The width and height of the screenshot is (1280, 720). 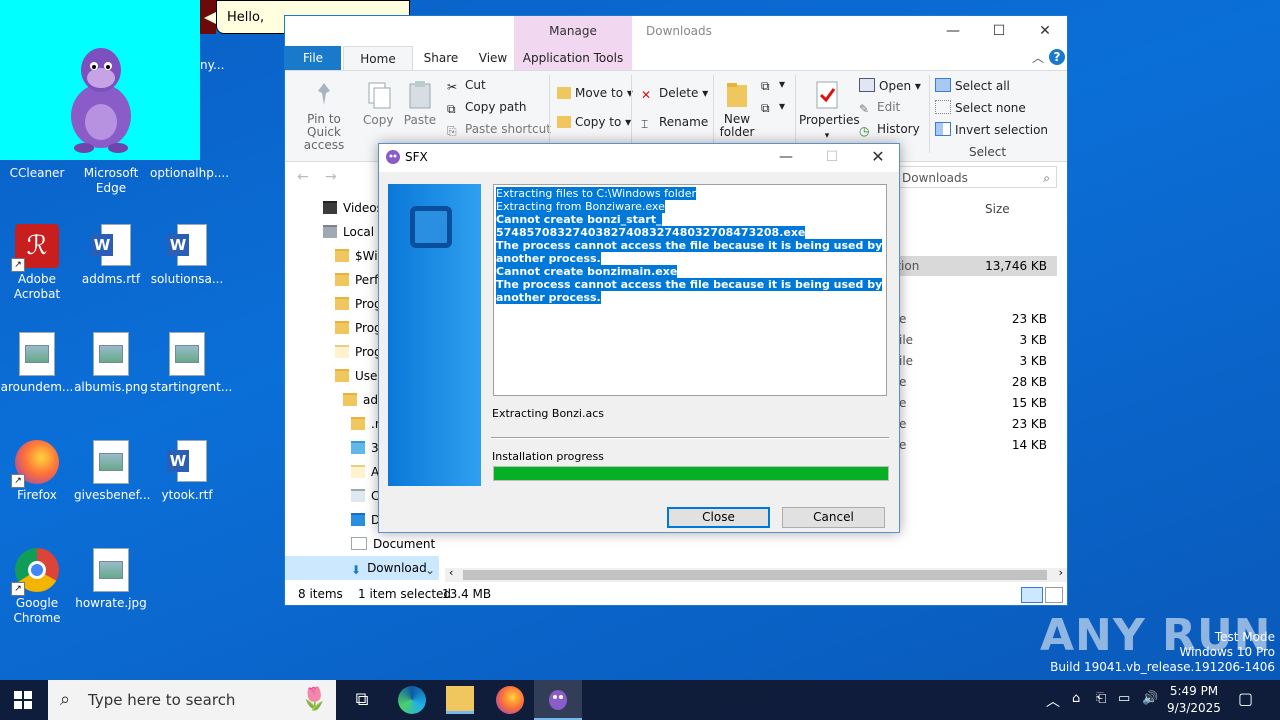 I want to click on properties-button: Properties ▾, so click(x=829, y=110).